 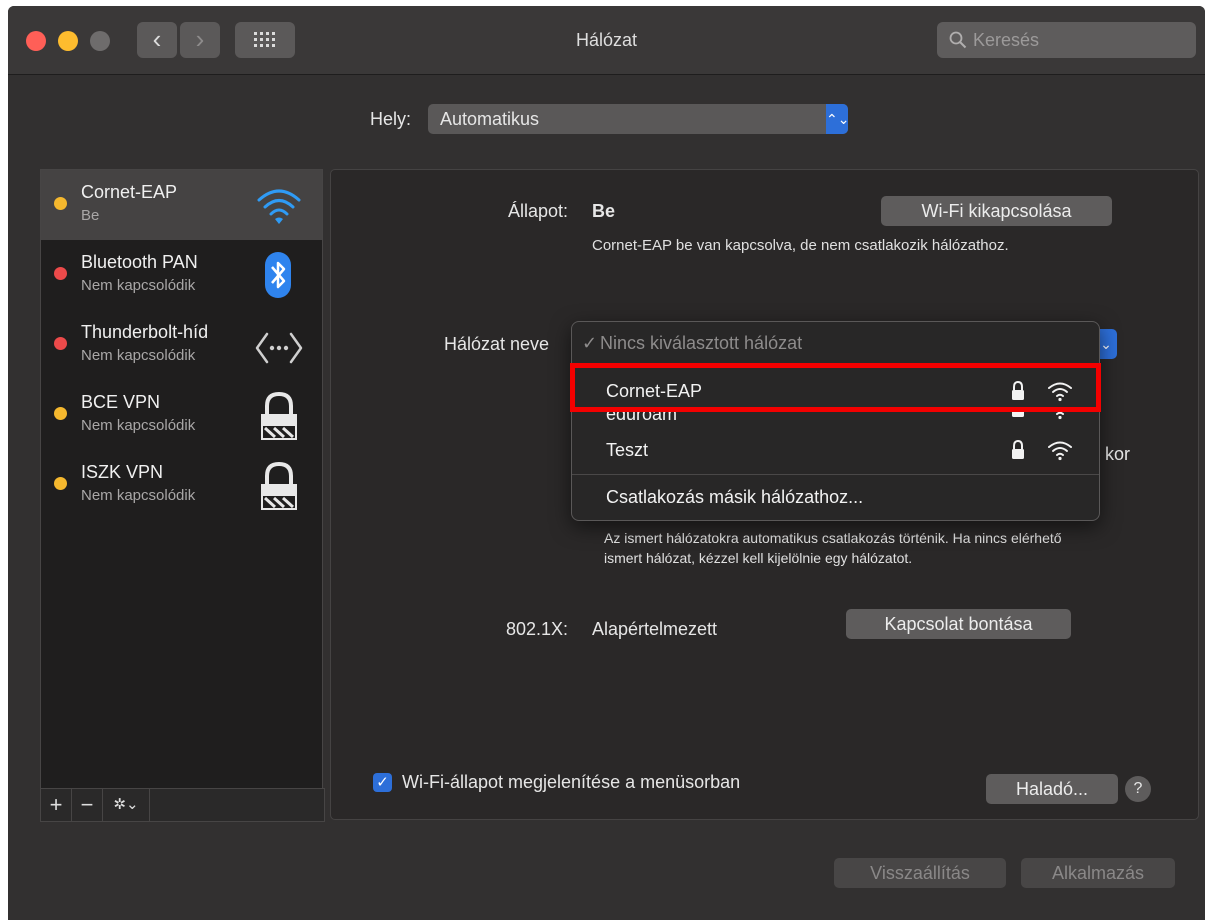 What do you see at coordinates (571, 782) in the screenshot?
I see `show-wifi-status-label: Wi-Fi-állapot megjelenítése a menüsorban` at bounding box center [571, 782].